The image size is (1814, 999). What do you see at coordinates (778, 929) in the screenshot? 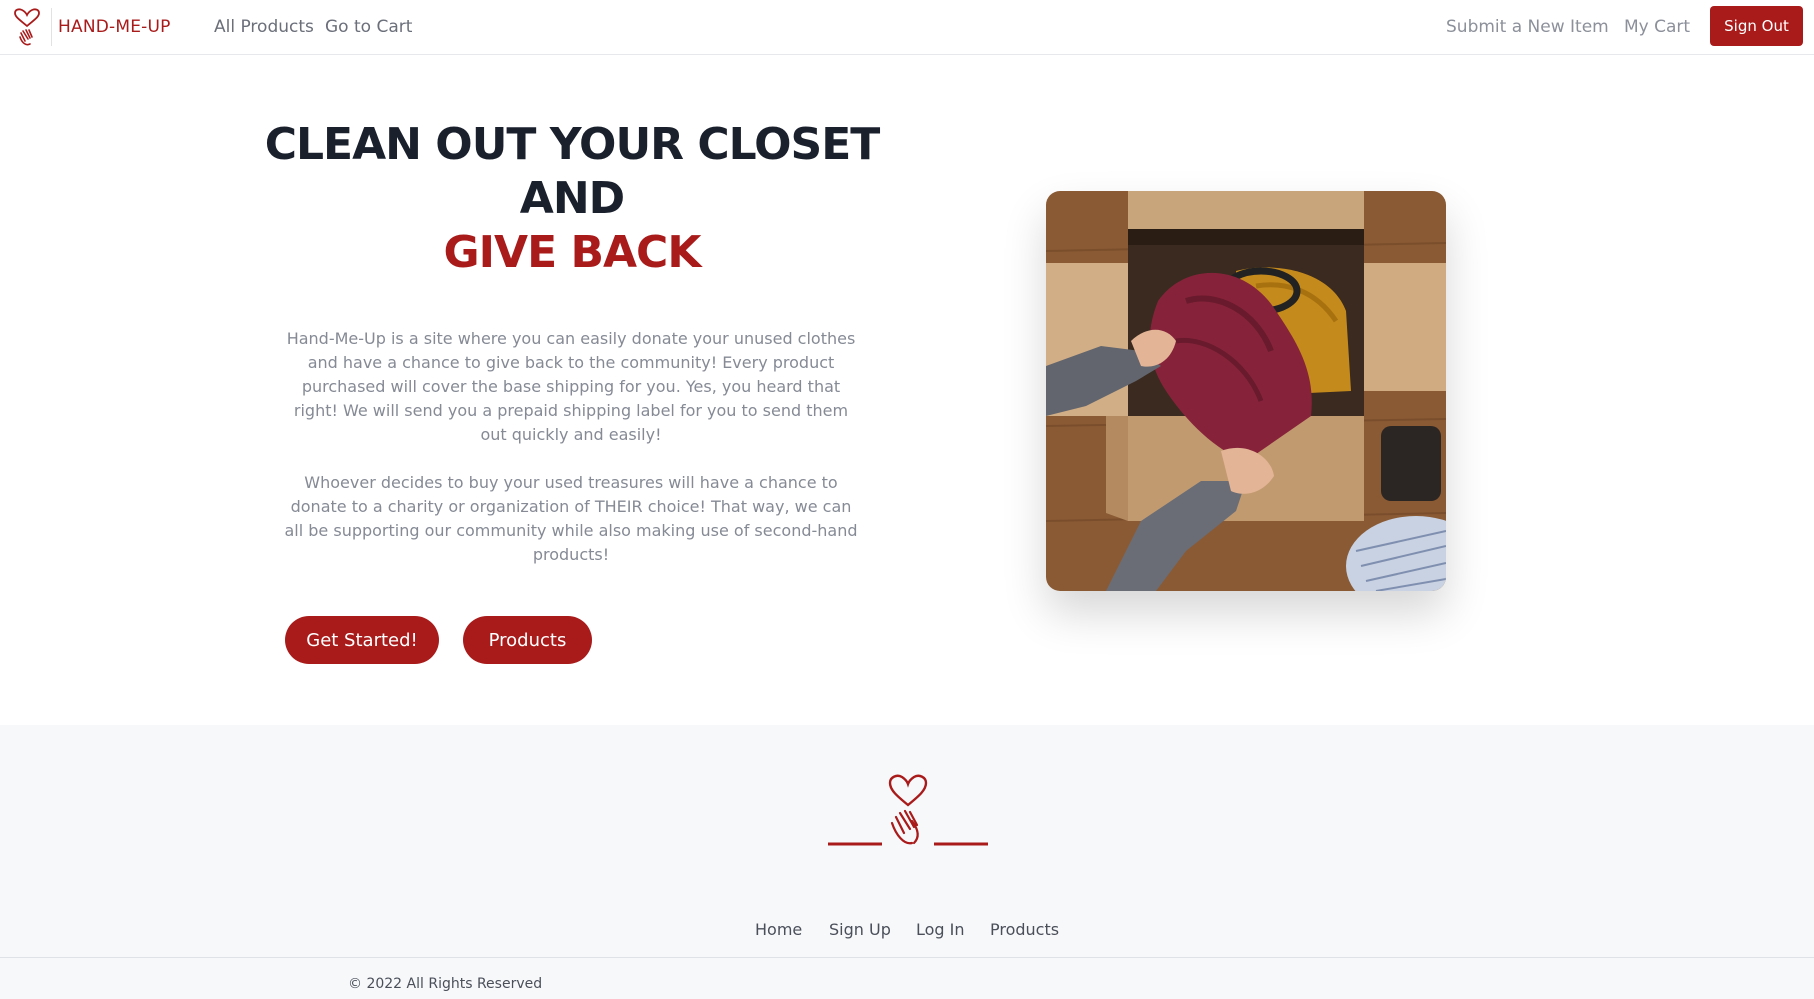
I see `footer-link-home: Home` at bounding box center [778, 929].